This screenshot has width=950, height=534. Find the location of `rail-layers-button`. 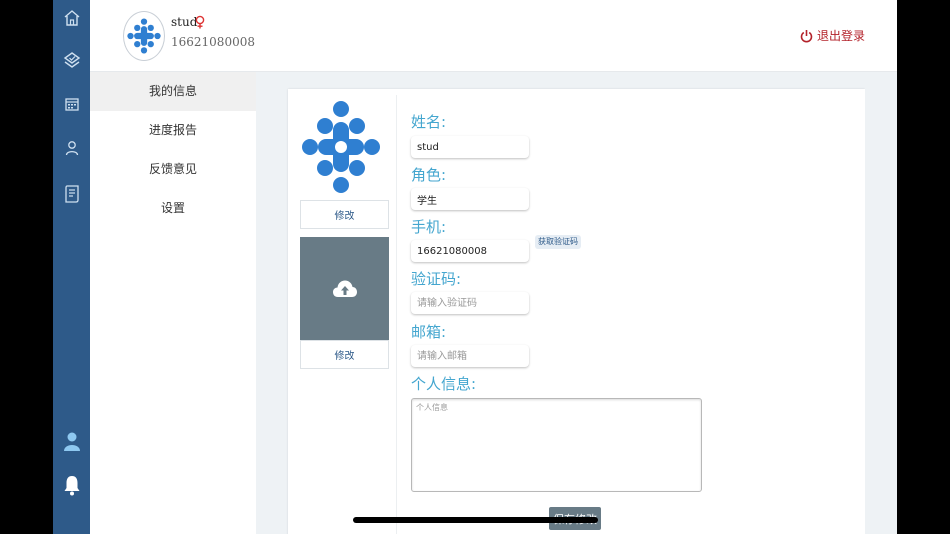

rail-layers-button is located at coordinates (71, 61).